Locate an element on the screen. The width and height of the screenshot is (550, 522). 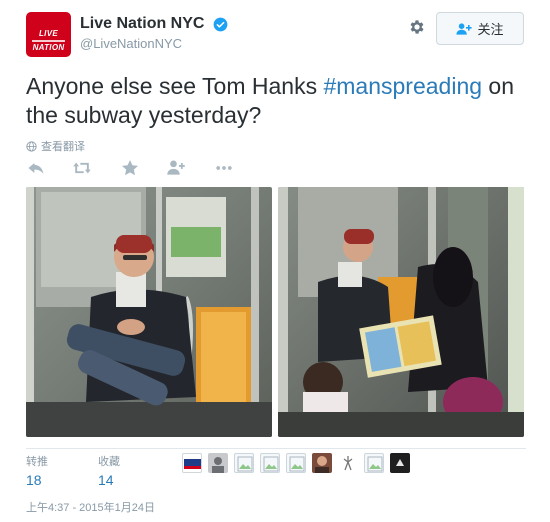
add-user-icon is located at coordinates (464, 28).